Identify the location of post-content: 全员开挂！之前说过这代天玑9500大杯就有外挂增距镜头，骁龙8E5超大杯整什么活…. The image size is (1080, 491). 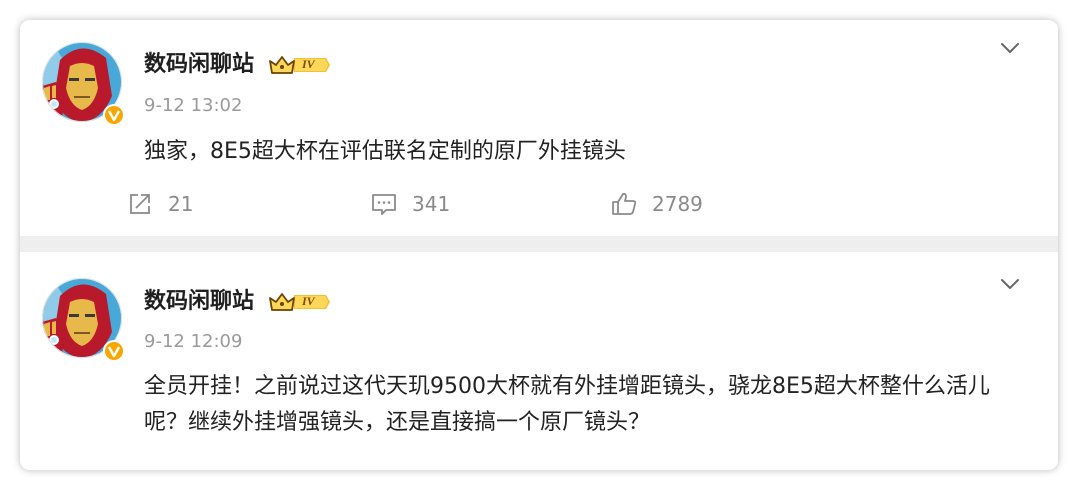
(567, 404).